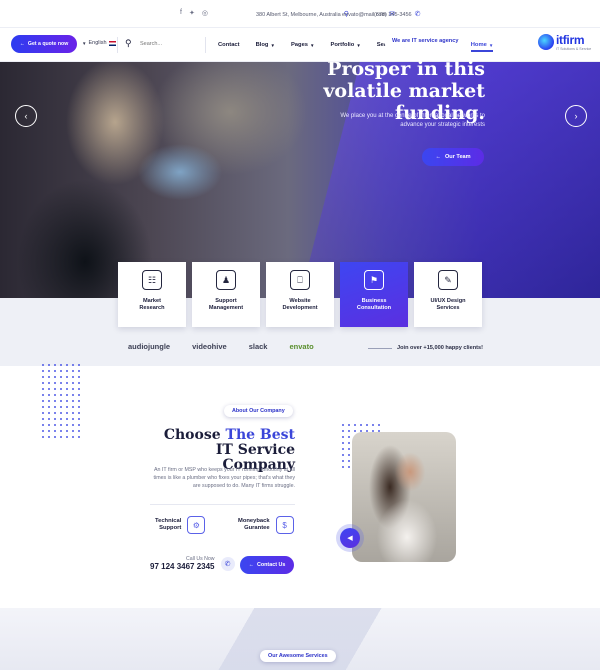 Image resolution: width=600 pixels, height=670 pixels. What do you see at coordinates (152, 294) in the screenshot?
I see `service-card-market-research: ☷ Market Research` at bounding box center [152, 294].